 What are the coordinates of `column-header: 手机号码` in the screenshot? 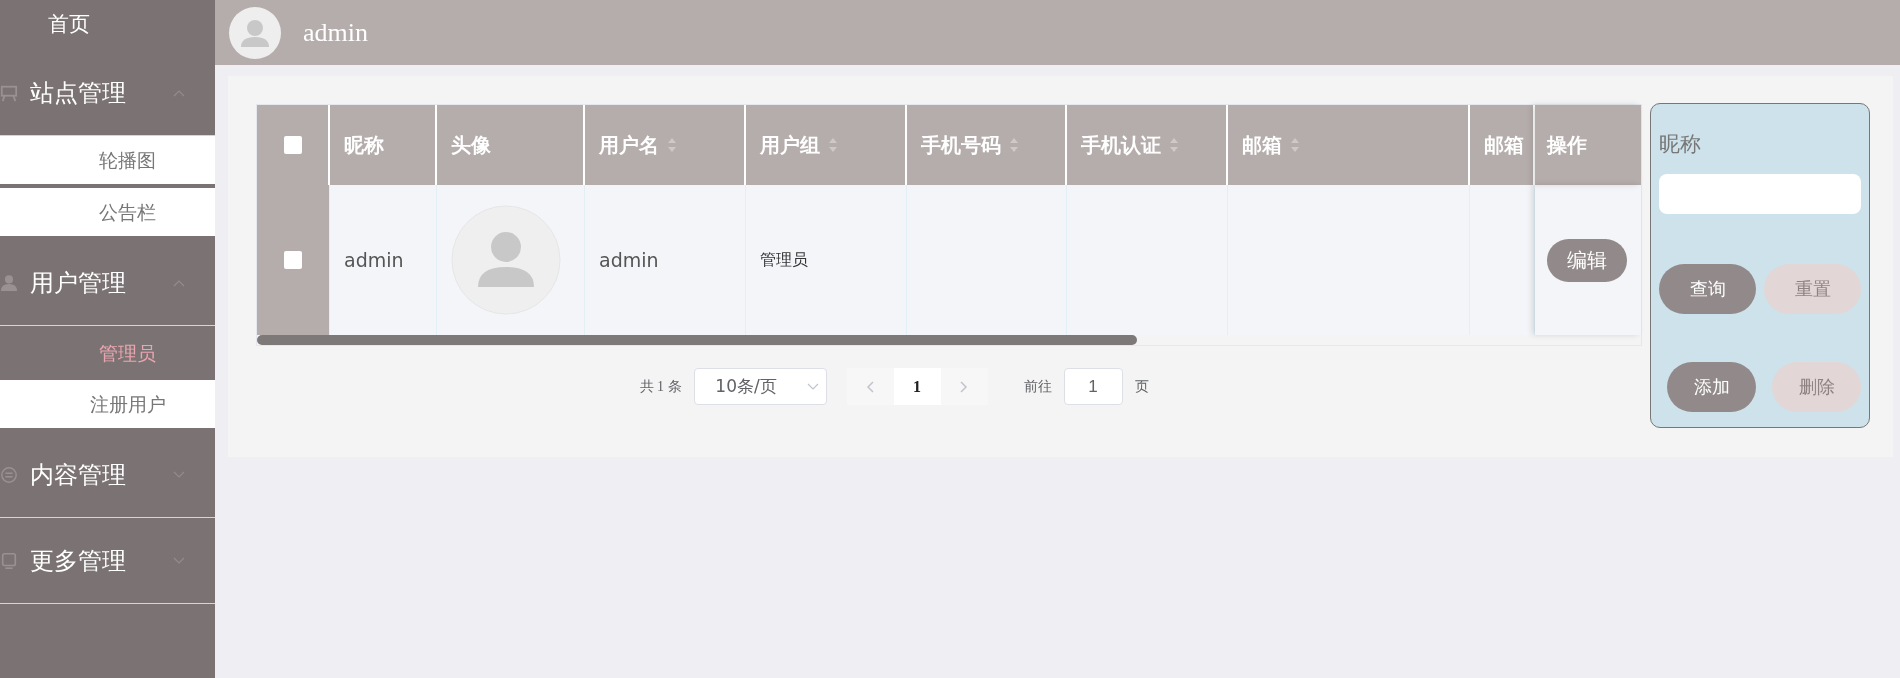 It's located at (987, 145).